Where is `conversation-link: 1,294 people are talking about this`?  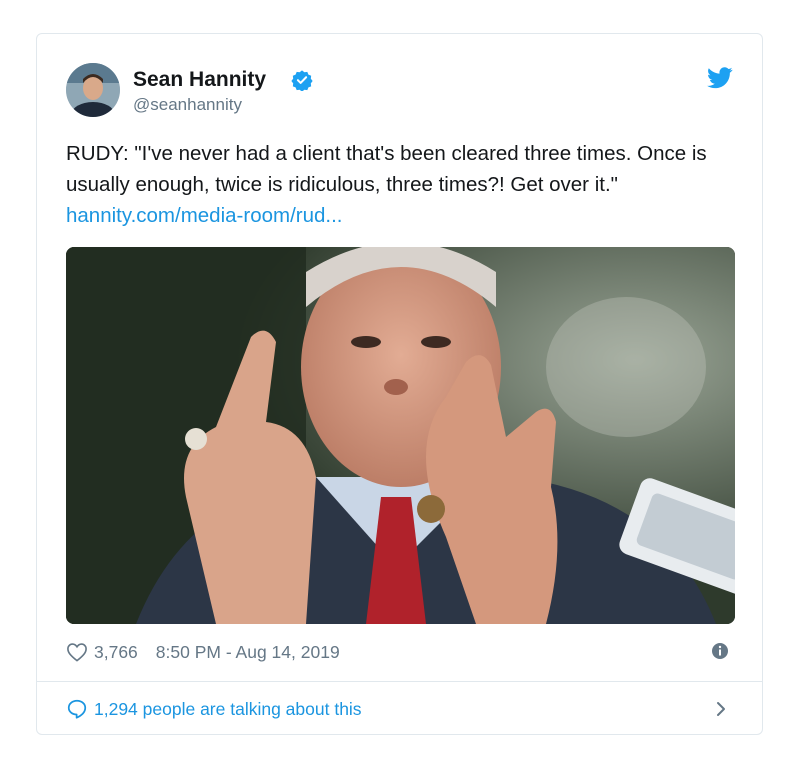 conversation-link: 1,294 people are talking about this is located at coordinates (214, 709).